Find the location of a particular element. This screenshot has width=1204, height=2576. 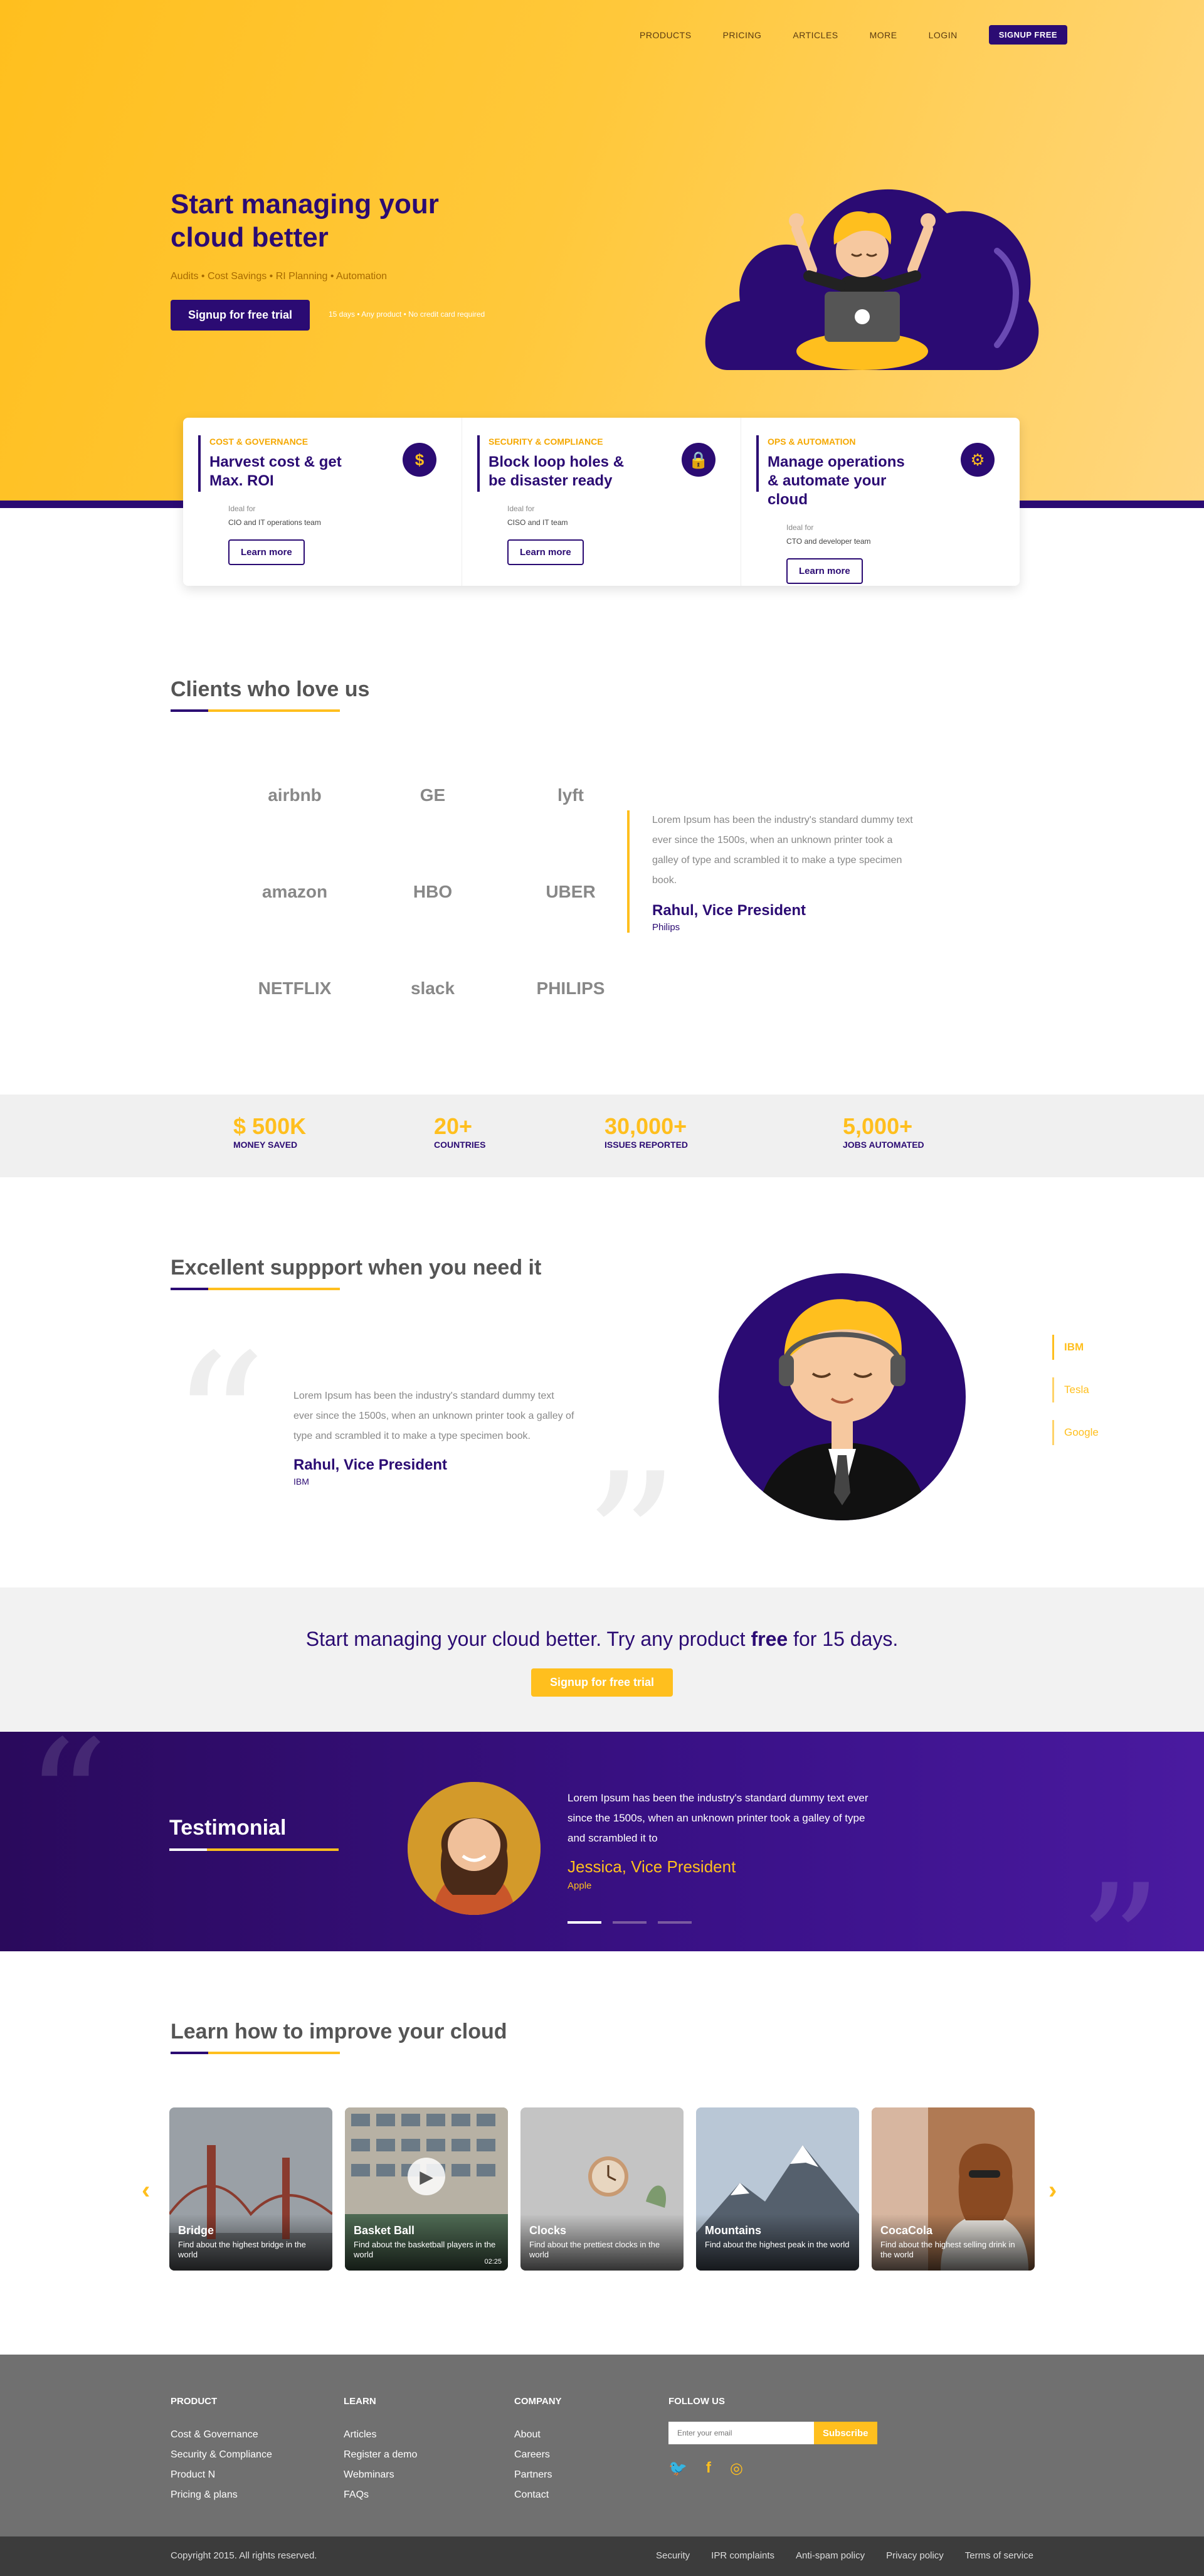

footer-link: Cost & Governance is located at coordinates (221, 2435).